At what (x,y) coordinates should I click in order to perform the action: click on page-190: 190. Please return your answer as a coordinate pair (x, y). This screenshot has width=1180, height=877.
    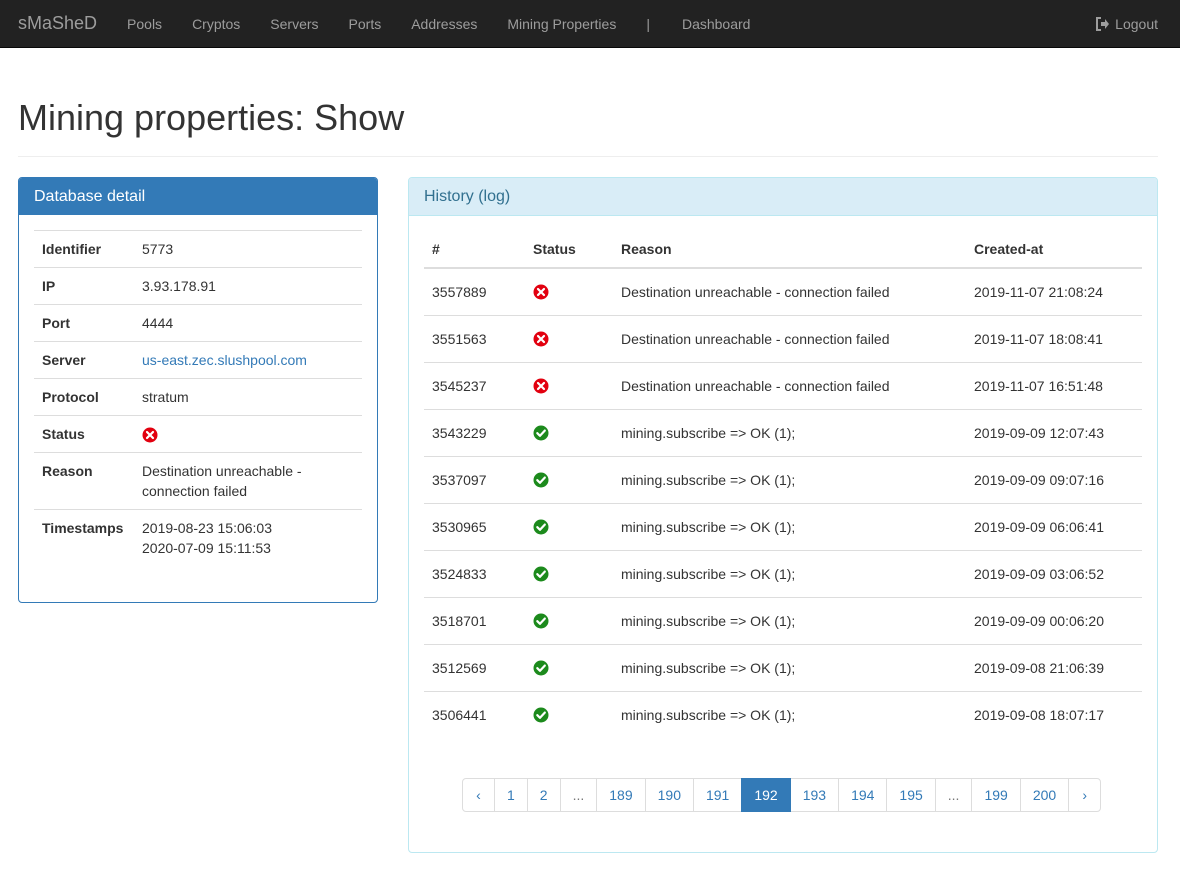
    Looking at the image, I should click on (669, 795).